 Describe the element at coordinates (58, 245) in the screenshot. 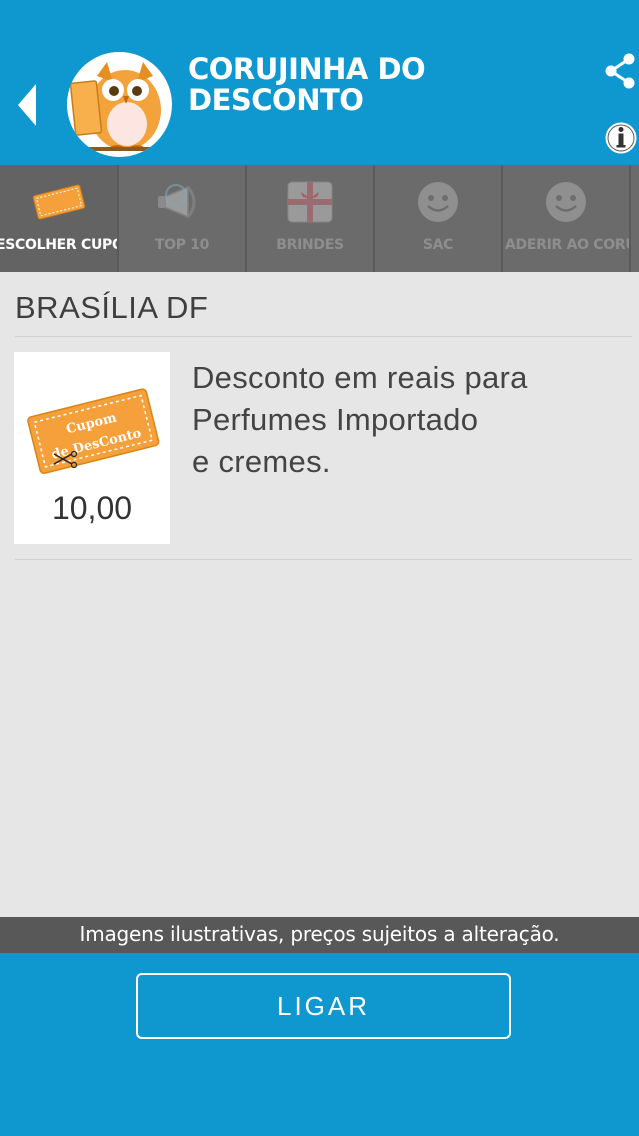

I see `tab-label: ESCOLHER CUPOM` at that location.